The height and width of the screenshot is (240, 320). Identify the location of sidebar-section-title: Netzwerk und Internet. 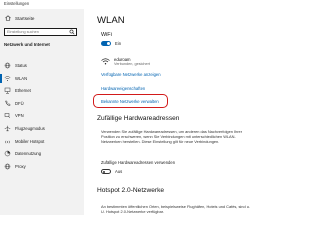
(27, 44).